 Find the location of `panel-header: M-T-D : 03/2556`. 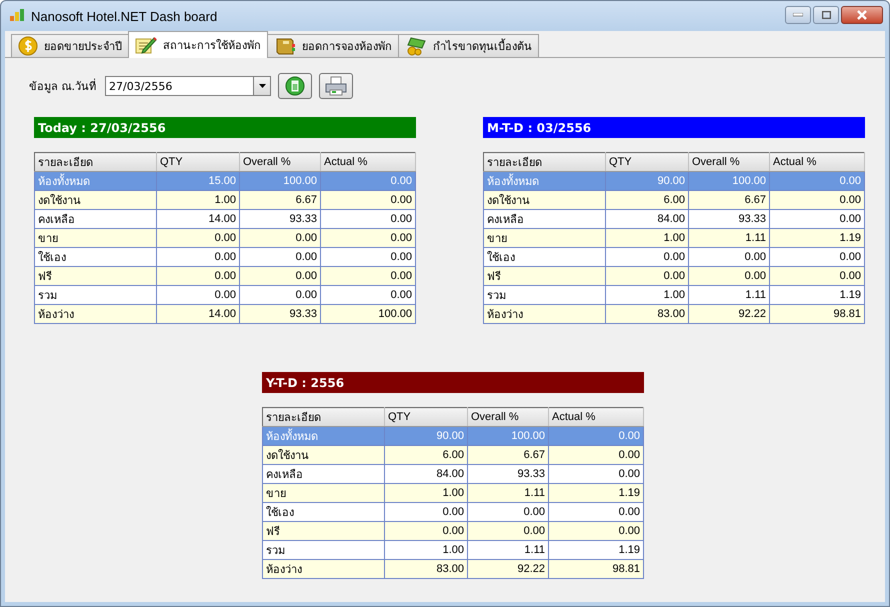

panel-header: M-T-D : 03/2556 is located at coordinates (674, 127).